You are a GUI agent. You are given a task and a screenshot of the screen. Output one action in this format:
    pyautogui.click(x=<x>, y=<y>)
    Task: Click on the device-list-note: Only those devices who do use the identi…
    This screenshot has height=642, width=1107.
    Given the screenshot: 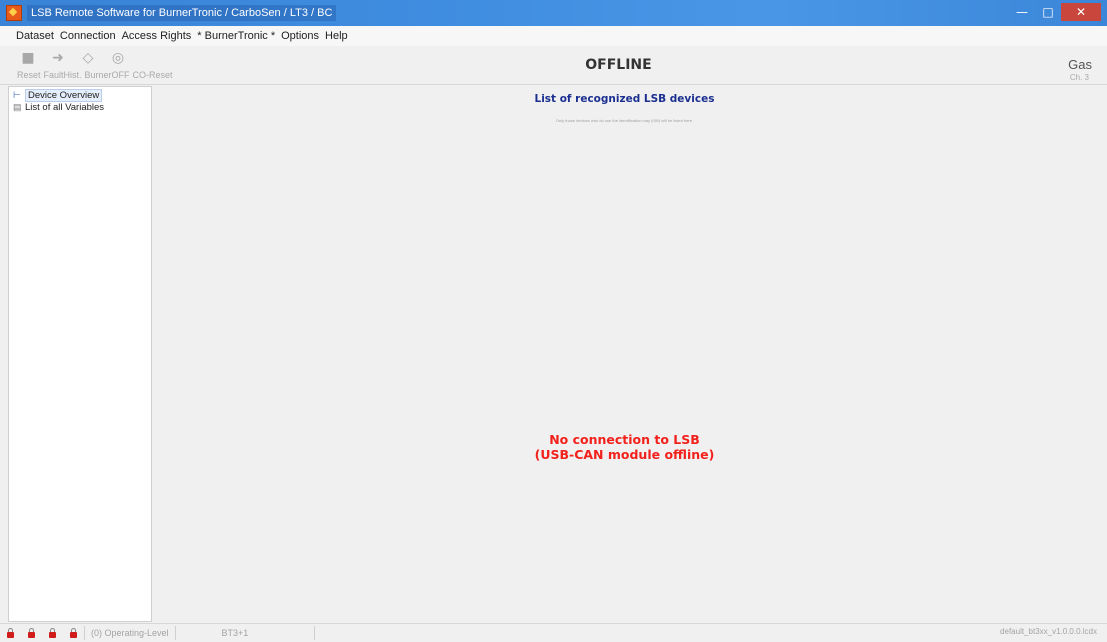 What is the action you would take?
    pyautogui.click(x=624, y=120)
    